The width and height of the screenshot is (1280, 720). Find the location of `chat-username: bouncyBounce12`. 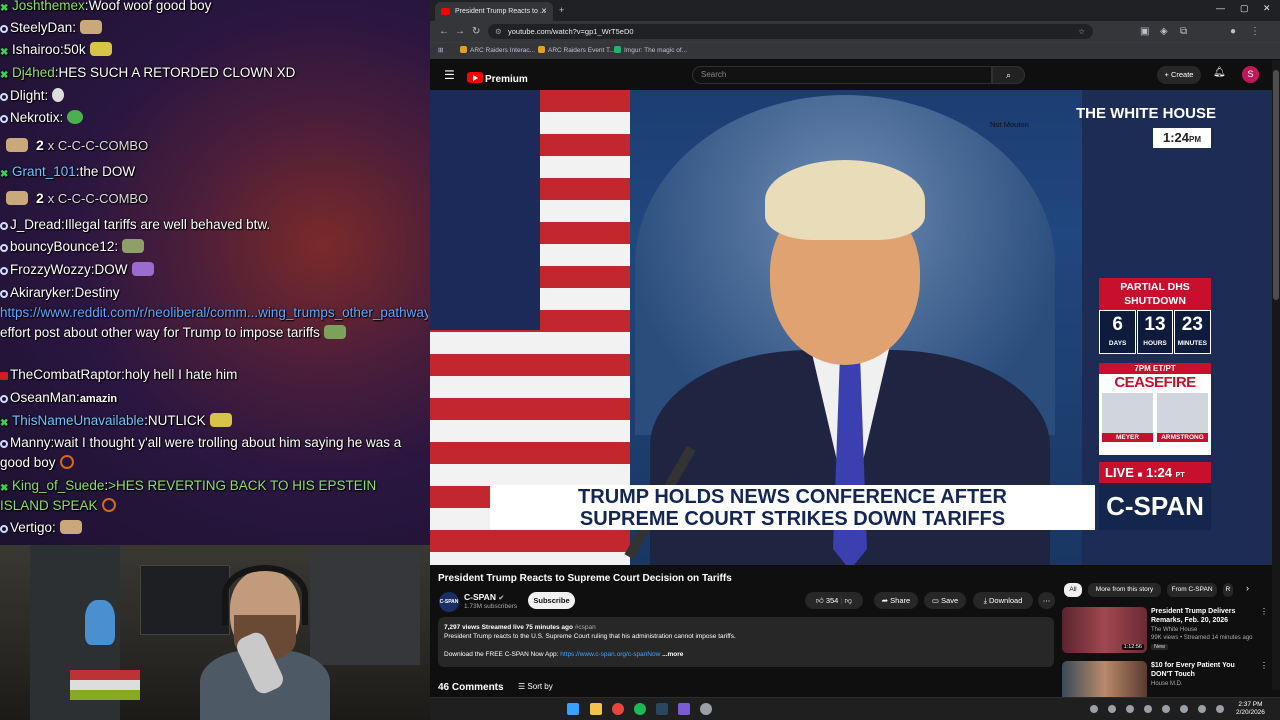

chat-username: bouncyBounce12 is located at coordinates (62, 246).